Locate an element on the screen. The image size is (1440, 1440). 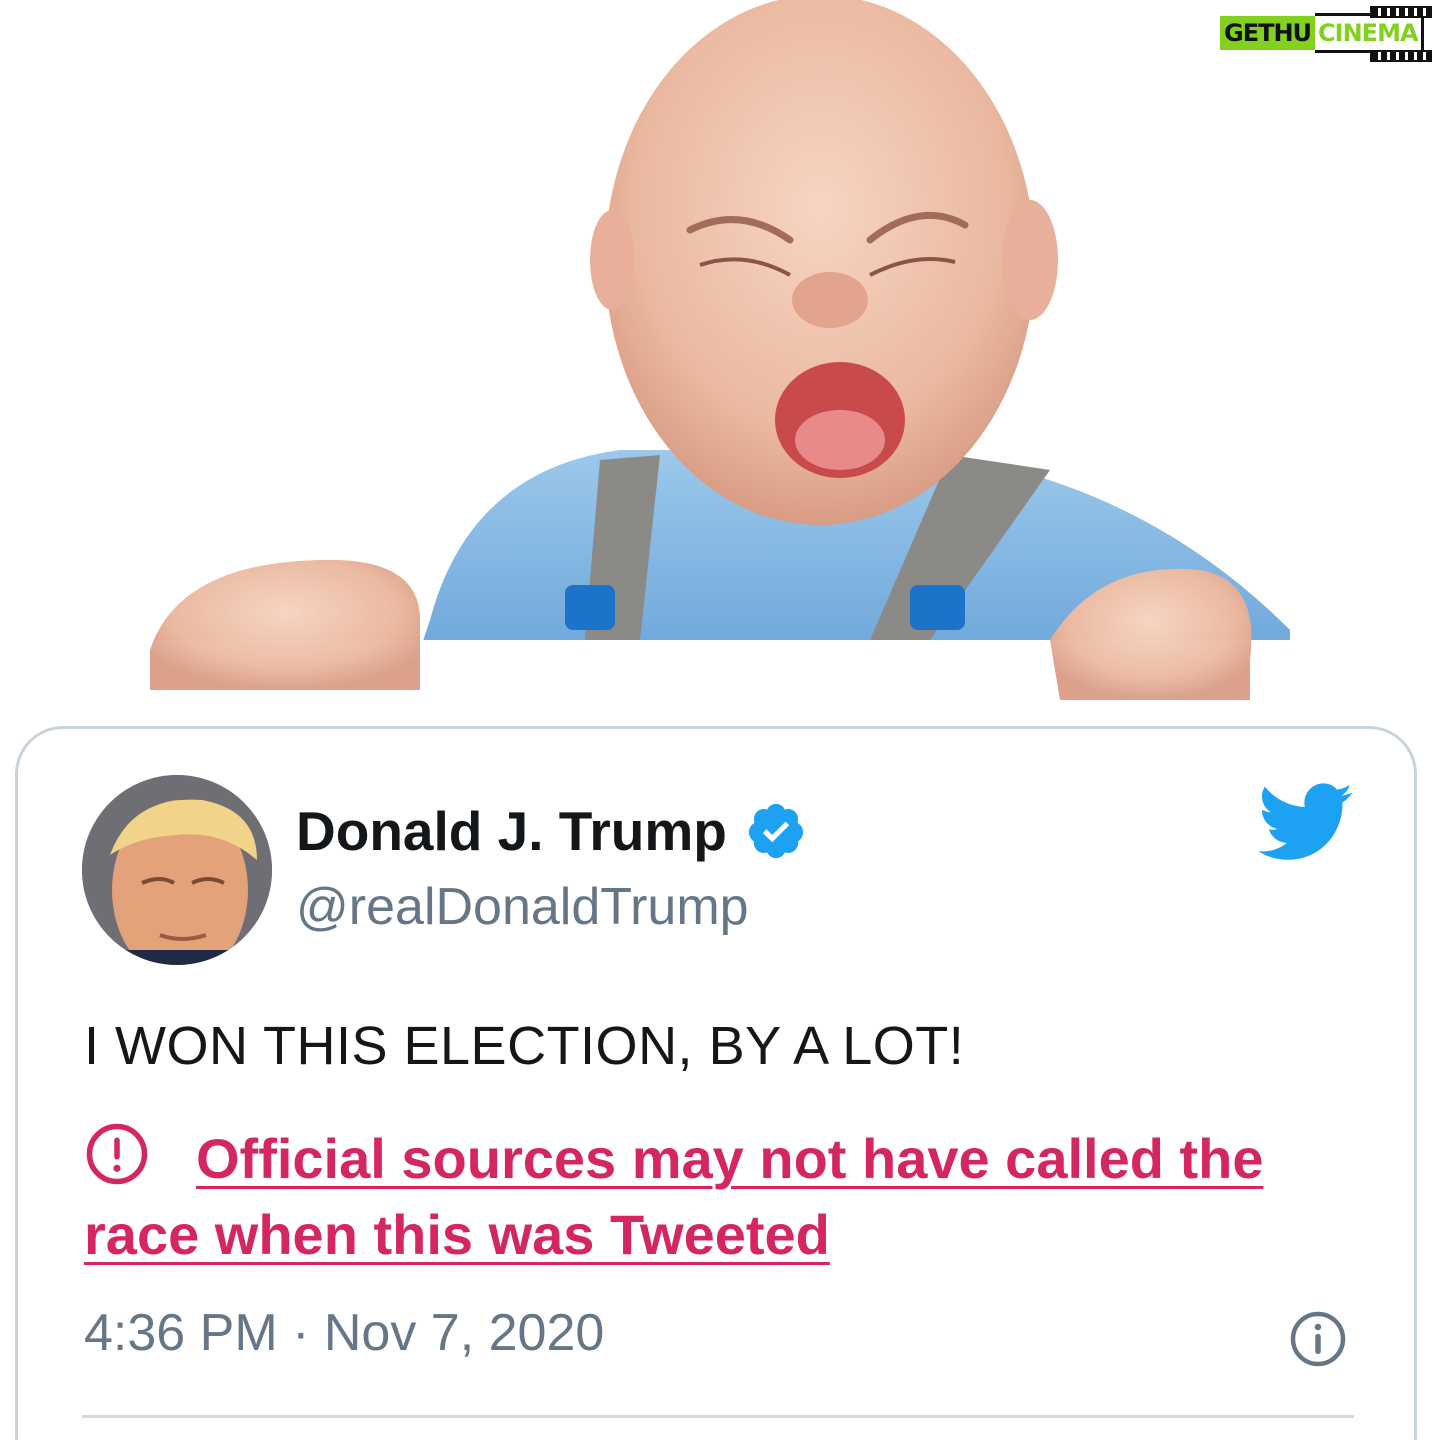
divider is located at coordinates (718, 1416).